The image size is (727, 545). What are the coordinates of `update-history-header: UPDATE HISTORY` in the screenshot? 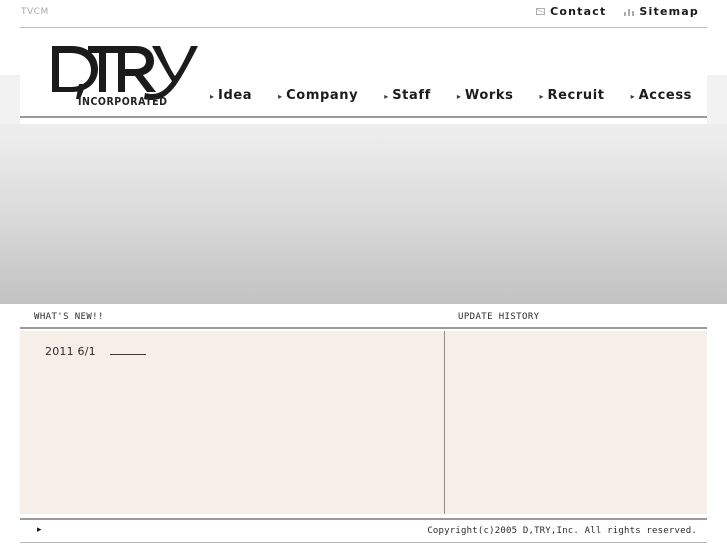 It's located at (499, 317).